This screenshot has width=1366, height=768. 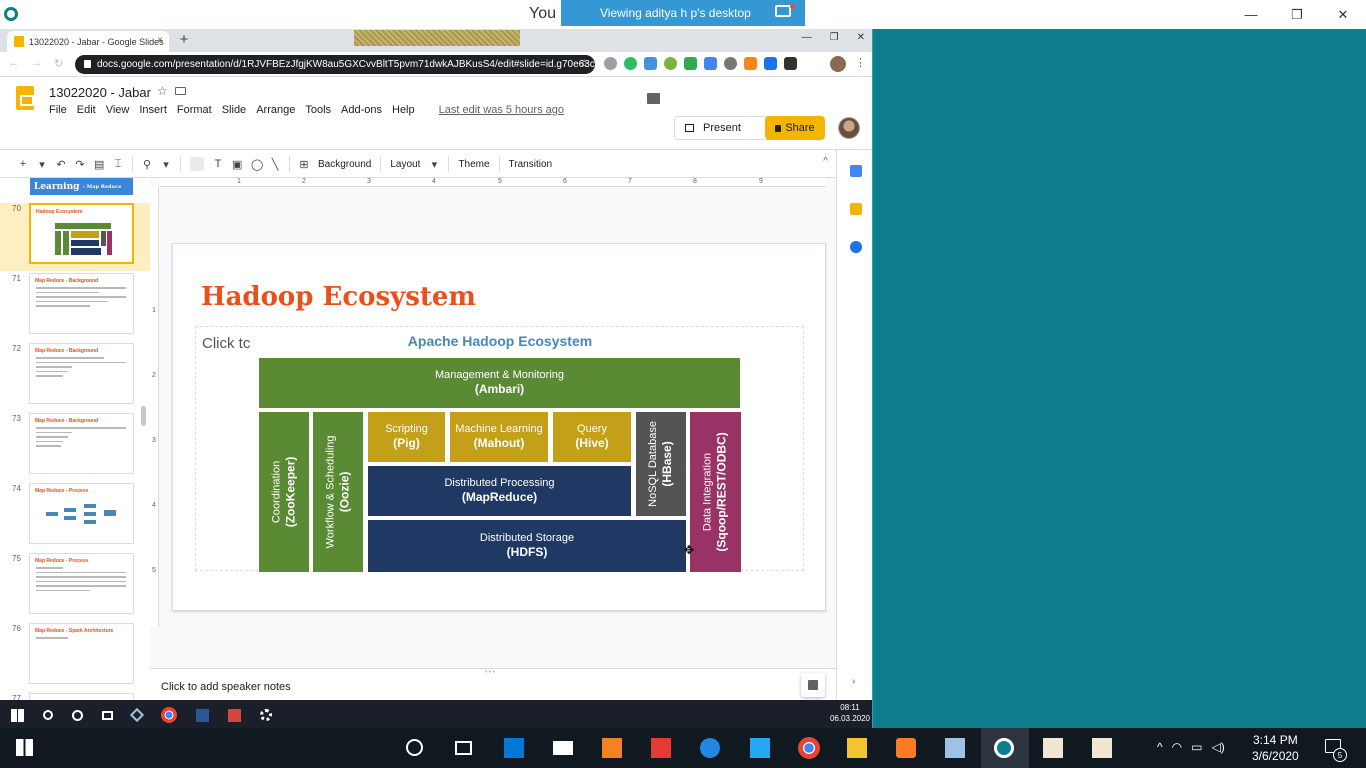 I want to click on menu-view: View, so click(x=118, y=110).